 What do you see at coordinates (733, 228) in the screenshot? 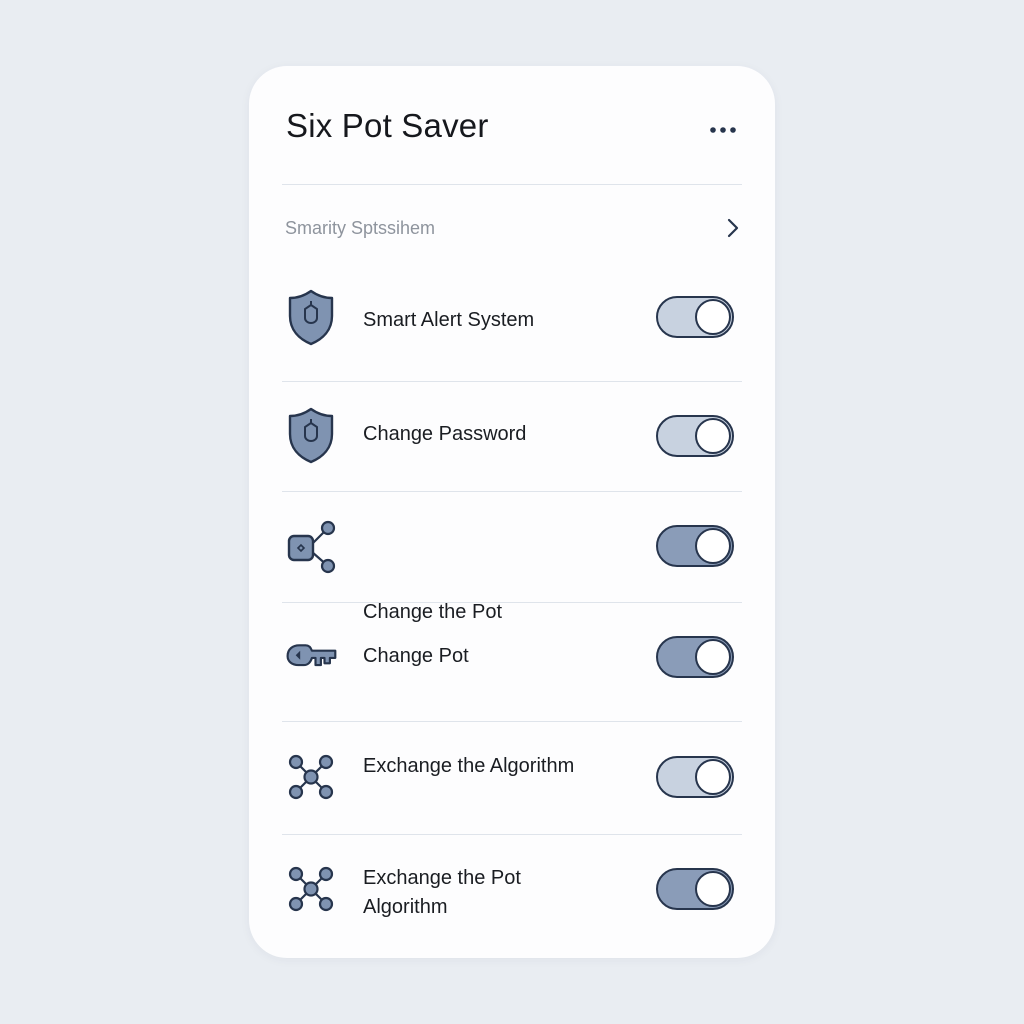
I see `chevron-right-icon` at bounding box center [733, 228].